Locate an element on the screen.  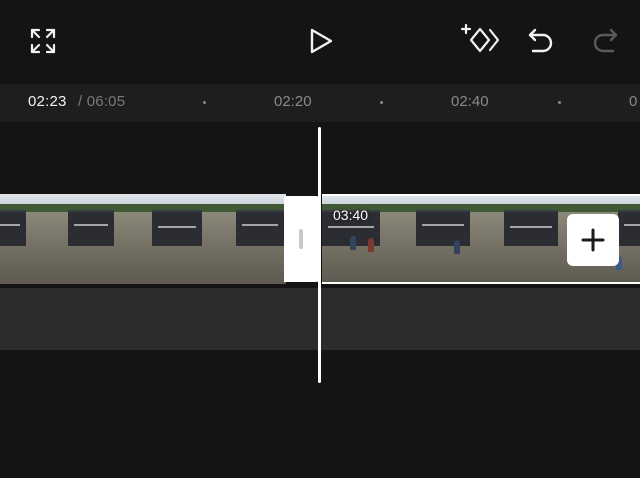
clip-duration-label: 03:40 is located at coordinates (351, 215).